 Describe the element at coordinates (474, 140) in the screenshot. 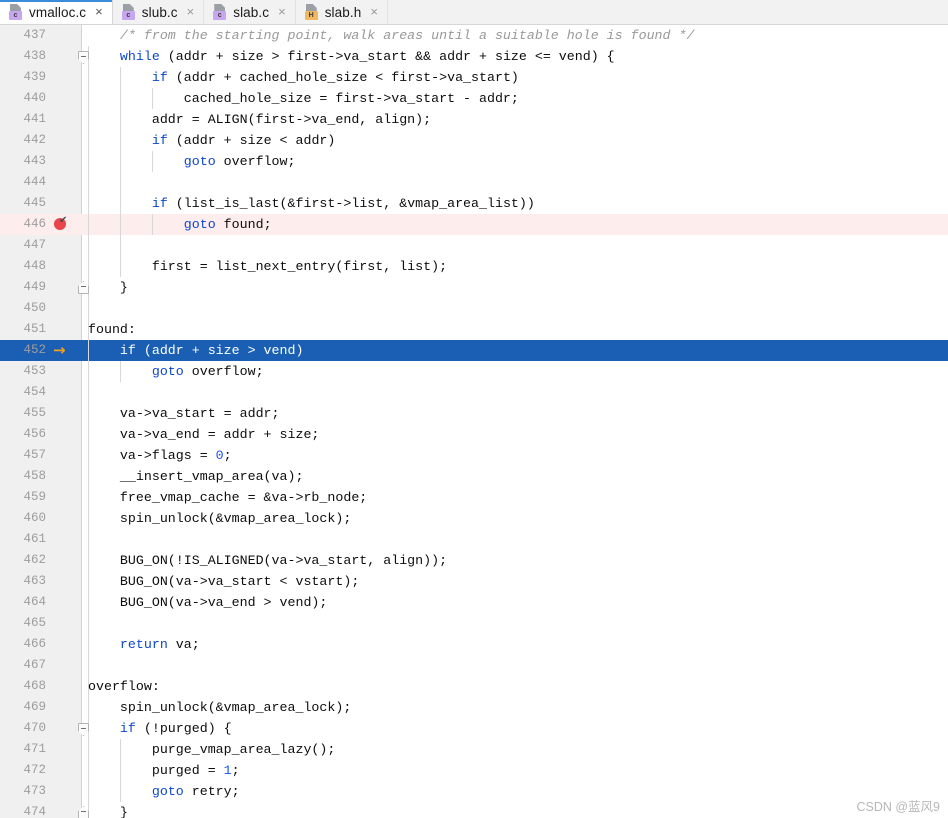

I see `code-line-442: 442 if (addr + size < addr)` at that location.